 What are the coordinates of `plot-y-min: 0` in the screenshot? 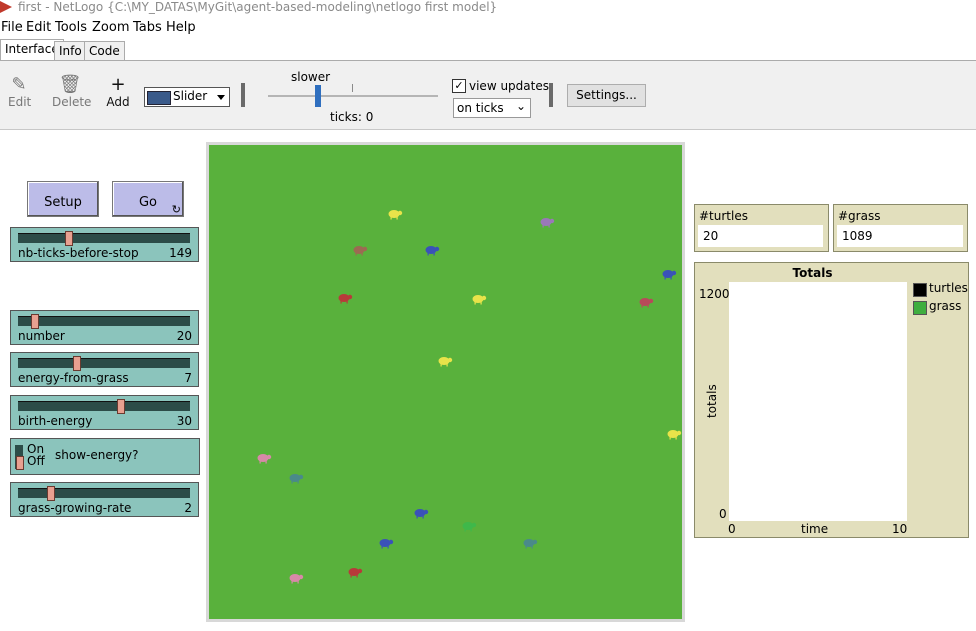 It's located at (723, 514).